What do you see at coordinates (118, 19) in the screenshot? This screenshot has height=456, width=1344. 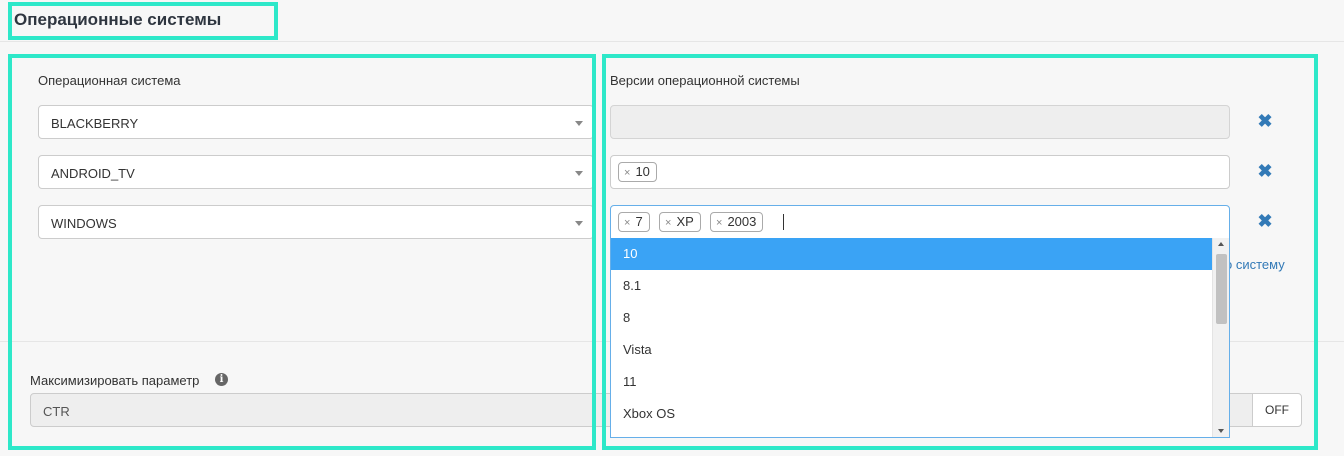 I see `section-title: Операционные системы` at bounding box center [118, 19].